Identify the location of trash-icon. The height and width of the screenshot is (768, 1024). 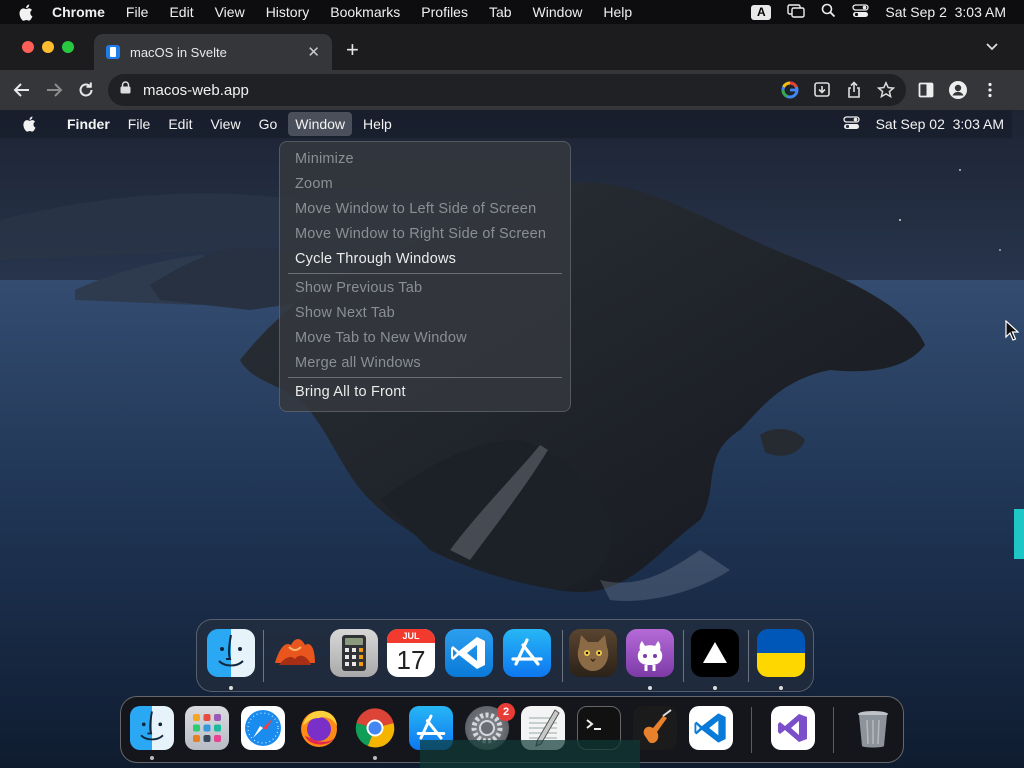
(873, 728).